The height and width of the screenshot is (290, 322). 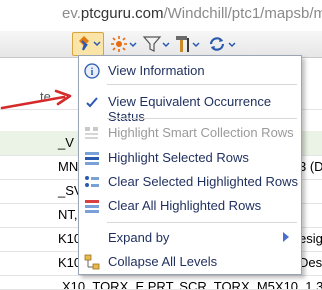 I want to click on menu-item-label: Clear Selected Highlighted Rows, so click(x=203, y=181).